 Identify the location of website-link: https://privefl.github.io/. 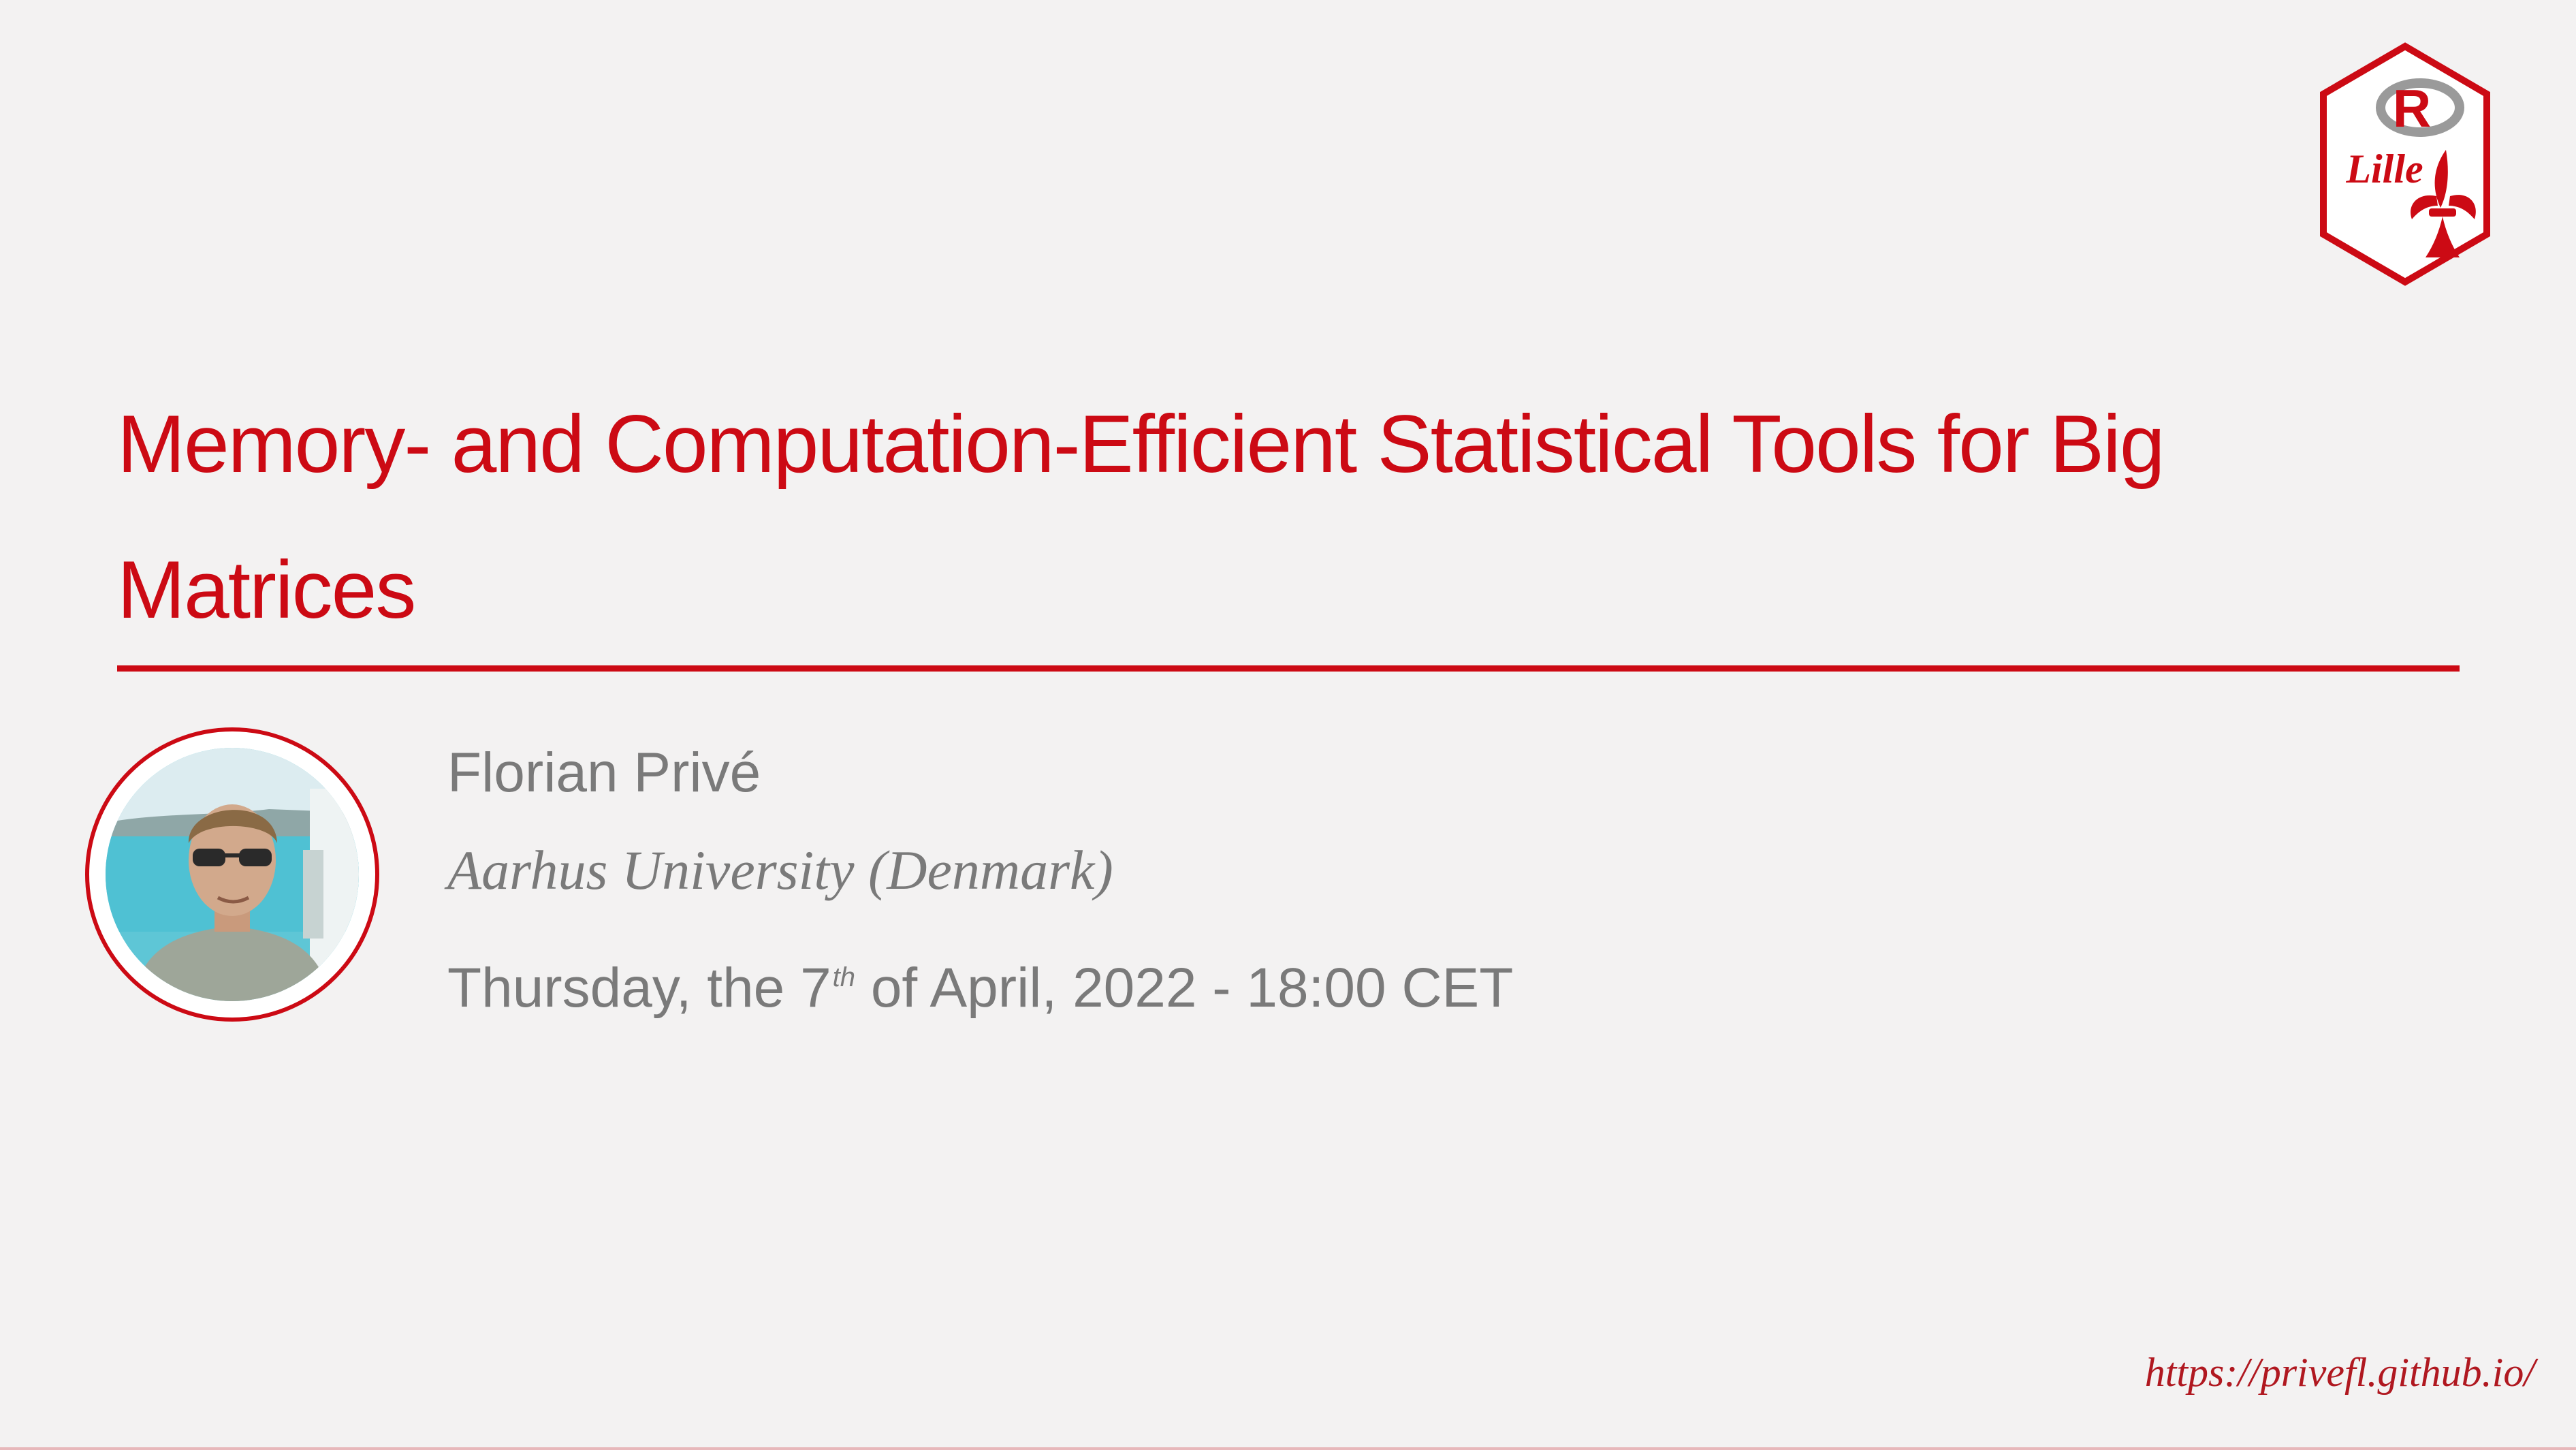
(2340, 1372).